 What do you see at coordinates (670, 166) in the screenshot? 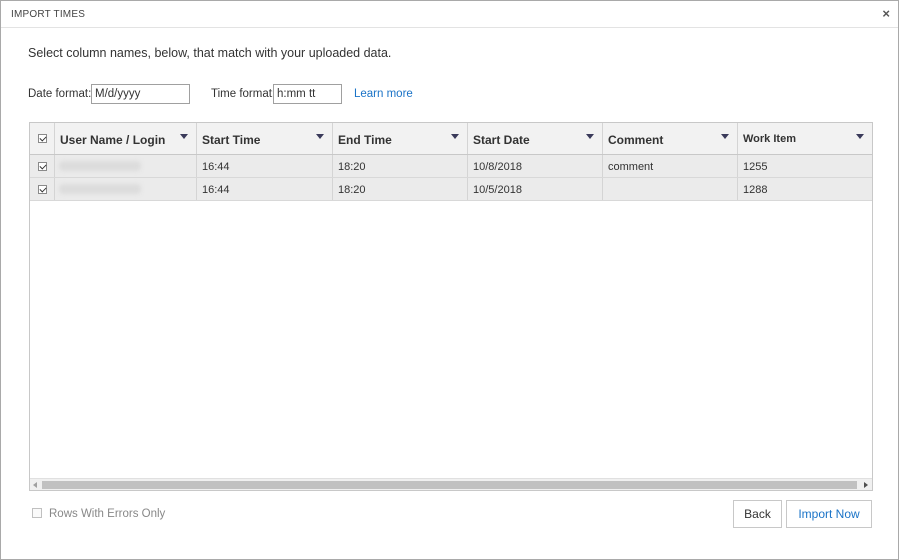
I see `cell-comment: comment` at bounding box center [670, 166].